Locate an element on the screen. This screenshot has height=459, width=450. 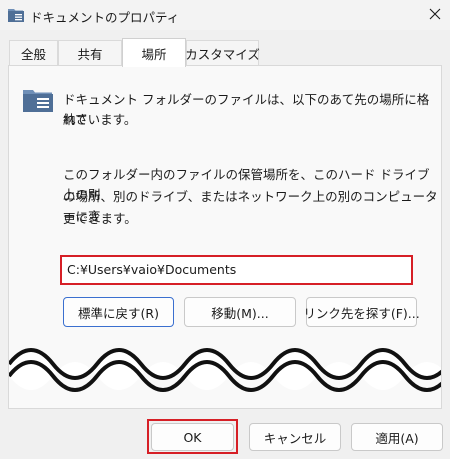
tab-sharing: 共有 is located at coordinates (90, 52).